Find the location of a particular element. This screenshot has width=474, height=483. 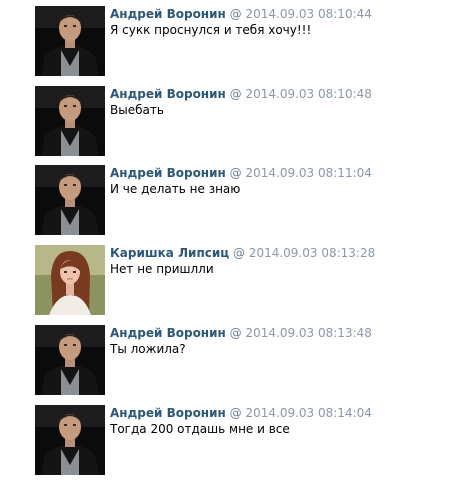

female-avatar-photo is located at coordinates (70, 280).